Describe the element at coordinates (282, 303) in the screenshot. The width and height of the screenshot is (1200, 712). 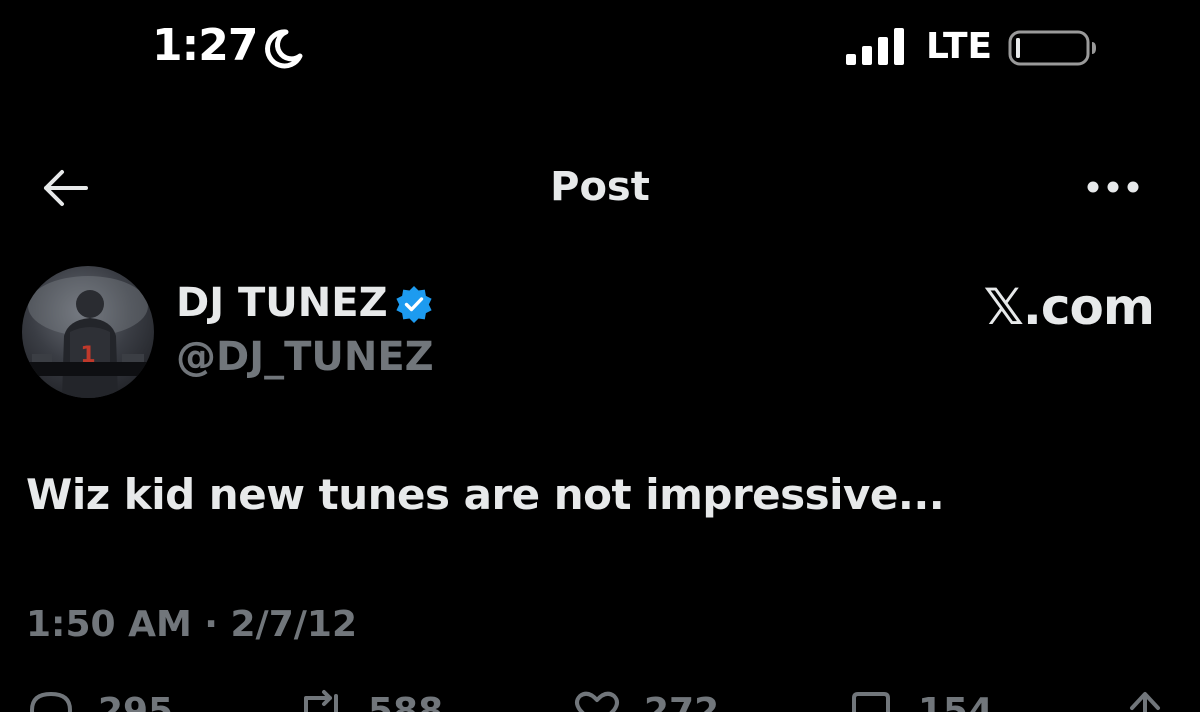
I see `author-display-name: DJ TUNEZ` at that location.